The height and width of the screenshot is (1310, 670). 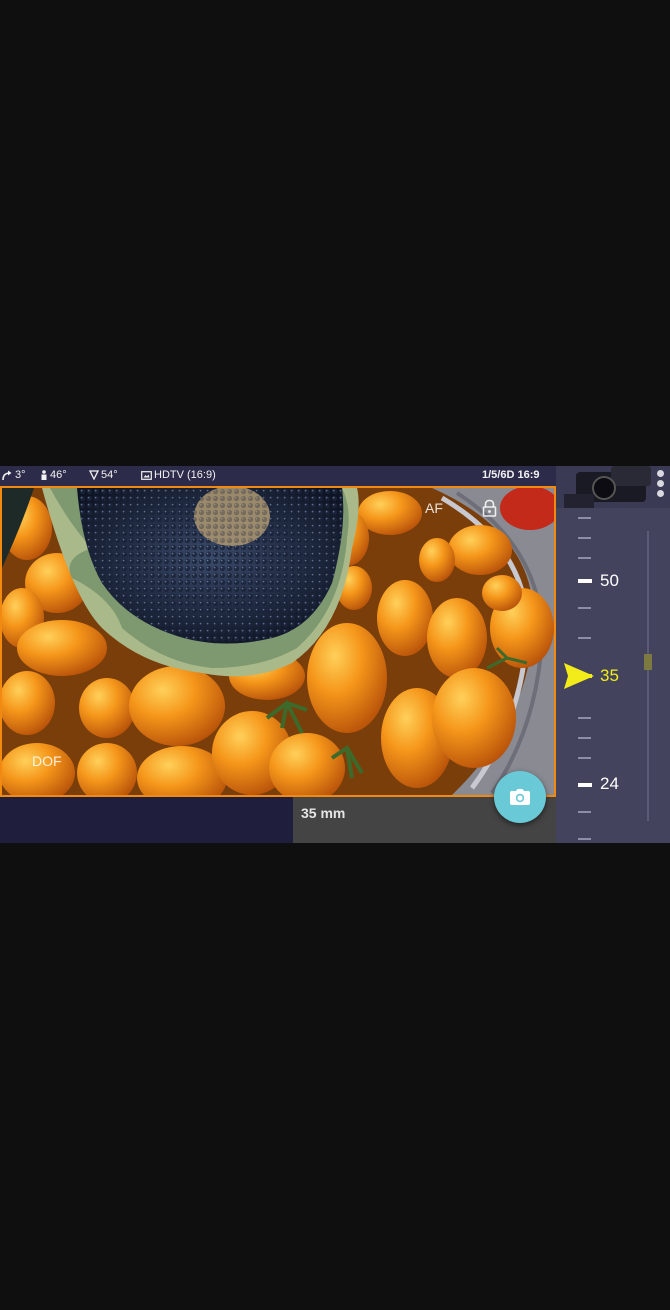 I want to click on camera-ratio-value: 1/5/6D 16:9, so click(x=511, y=475).